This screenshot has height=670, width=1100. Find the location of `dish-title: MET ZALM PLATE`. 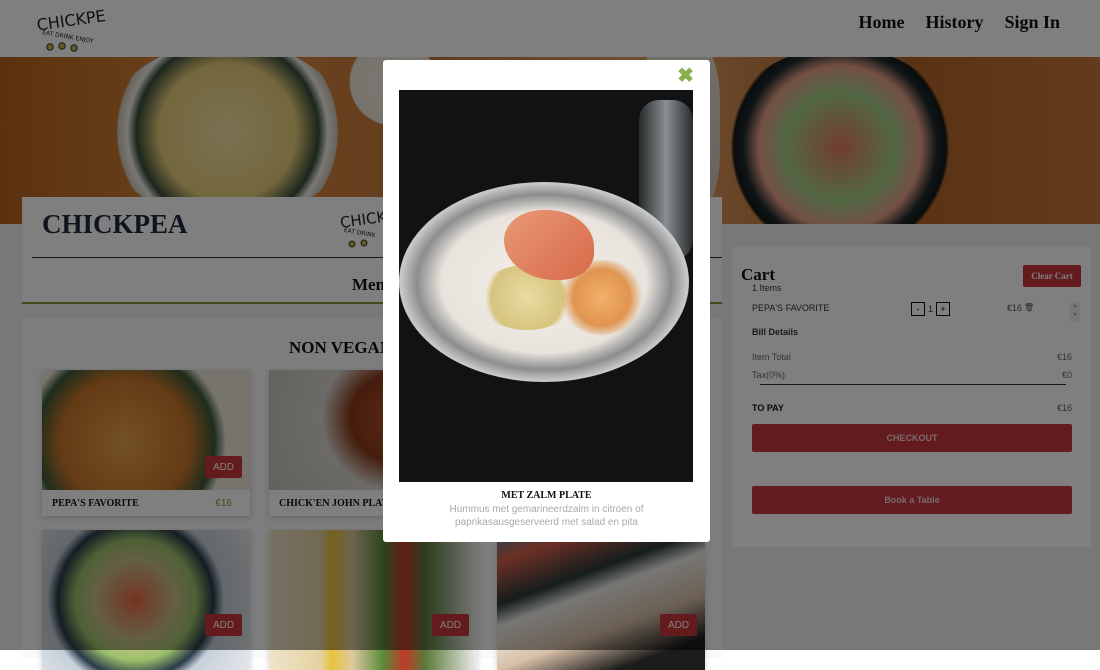

dish-title: MET ZALM PLATE is located at coordinates (546, 495).